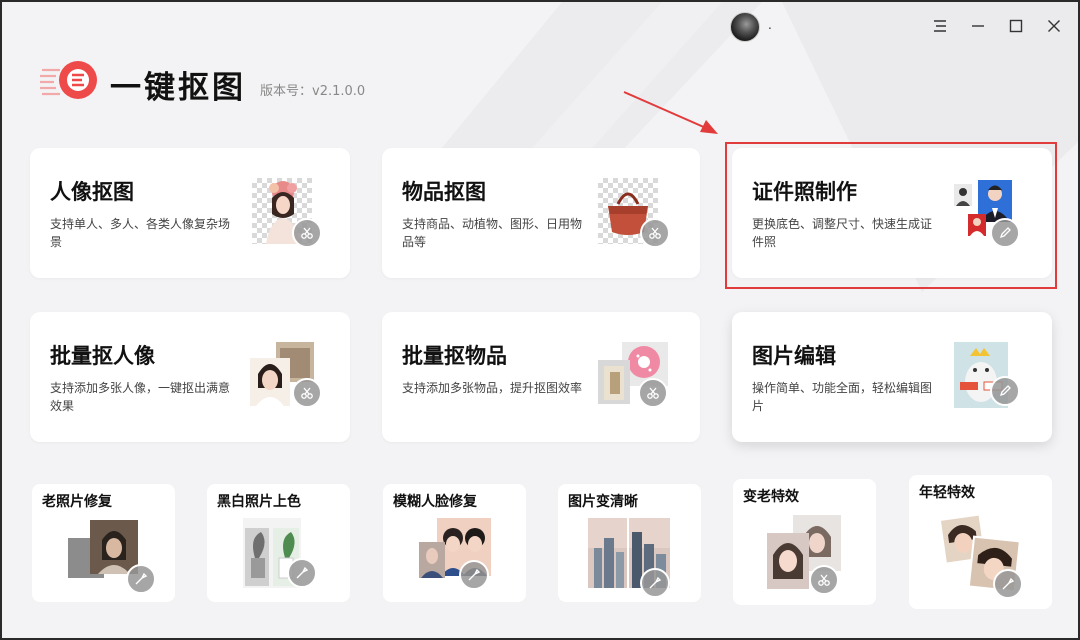  What do you see at coordinates (278, 543) in the screenshot?
I see `small-card-colorize: 黑白照片上色` at bounding box center [278, 543].